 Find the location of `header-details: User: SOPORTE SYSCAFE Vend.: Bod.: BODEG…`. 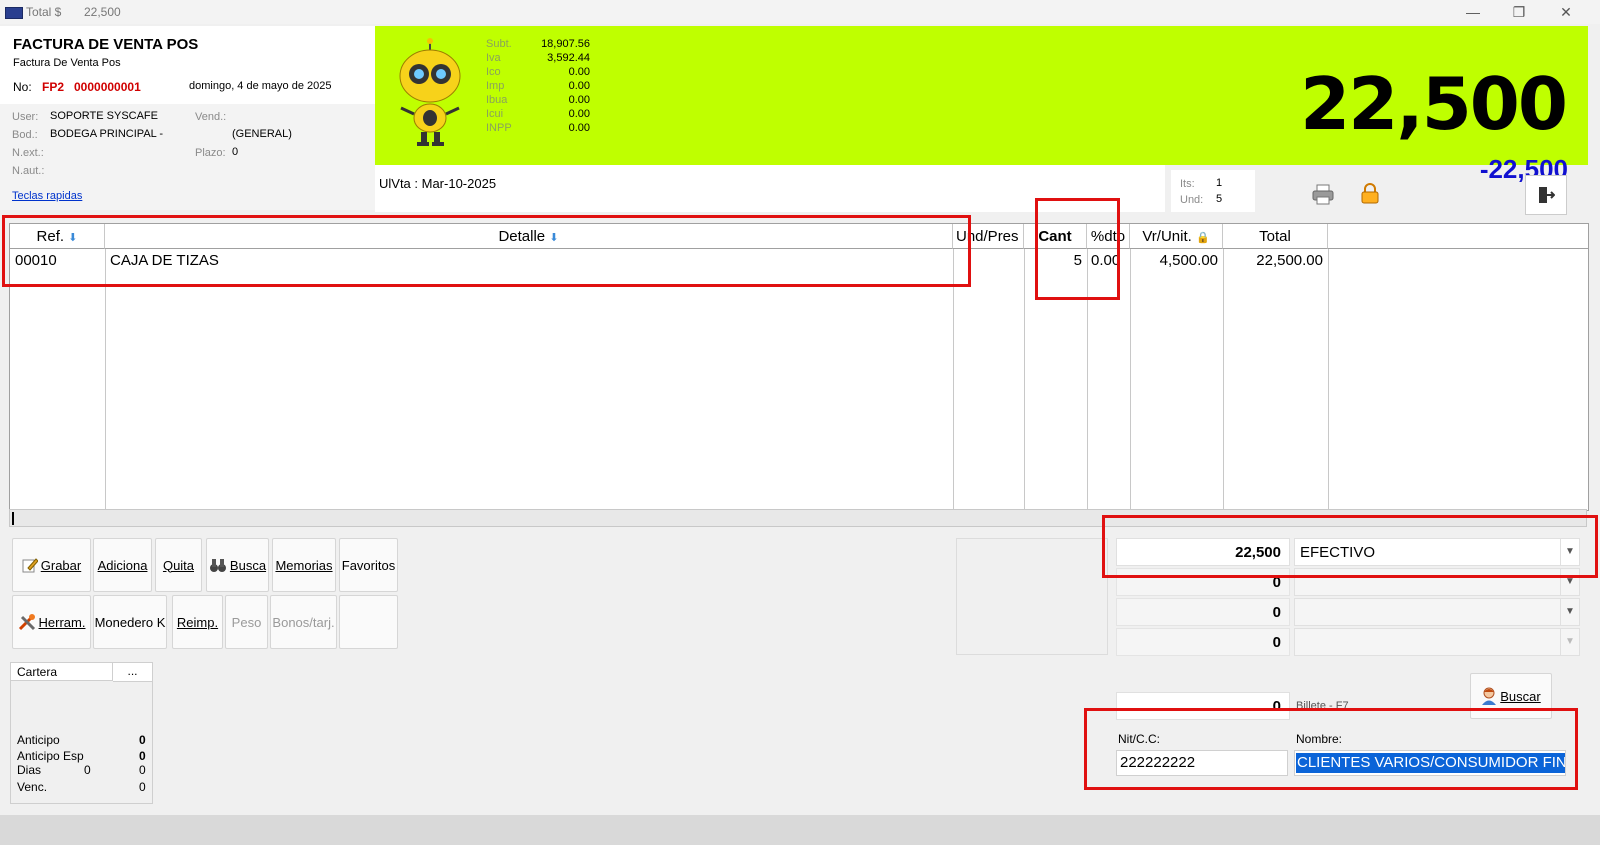

header-details: User: SOPORTE SYSCAFE Vend.: Bod.: BODEG… is located at coordinates (187, 157).